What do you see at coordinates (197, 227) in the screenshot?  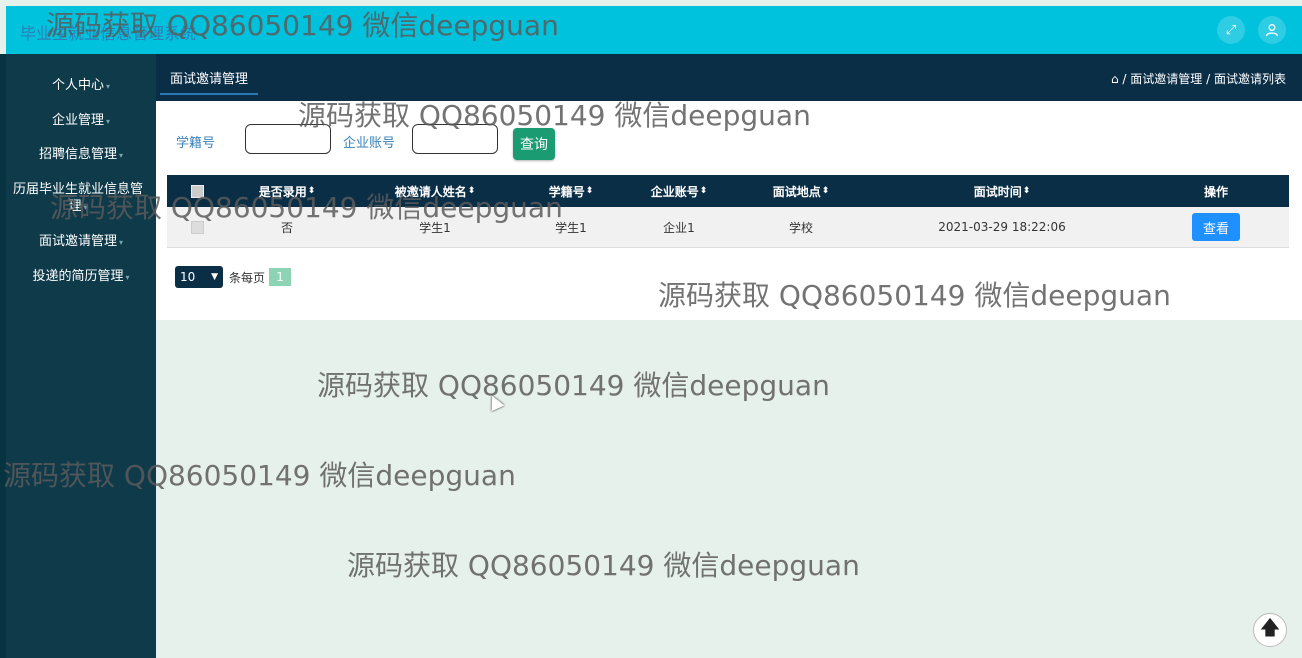 I see `row-checkbox` at bounding box center [197, 227].